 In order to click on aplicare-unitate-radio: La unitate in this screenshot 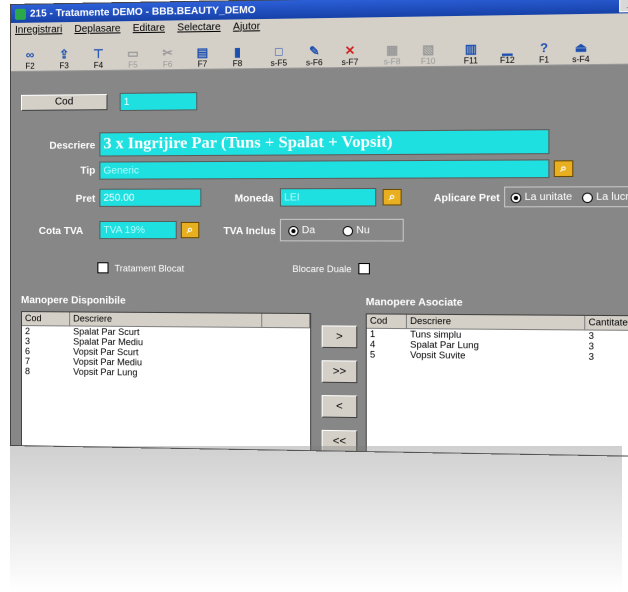, I will do `click(541, 198)`.